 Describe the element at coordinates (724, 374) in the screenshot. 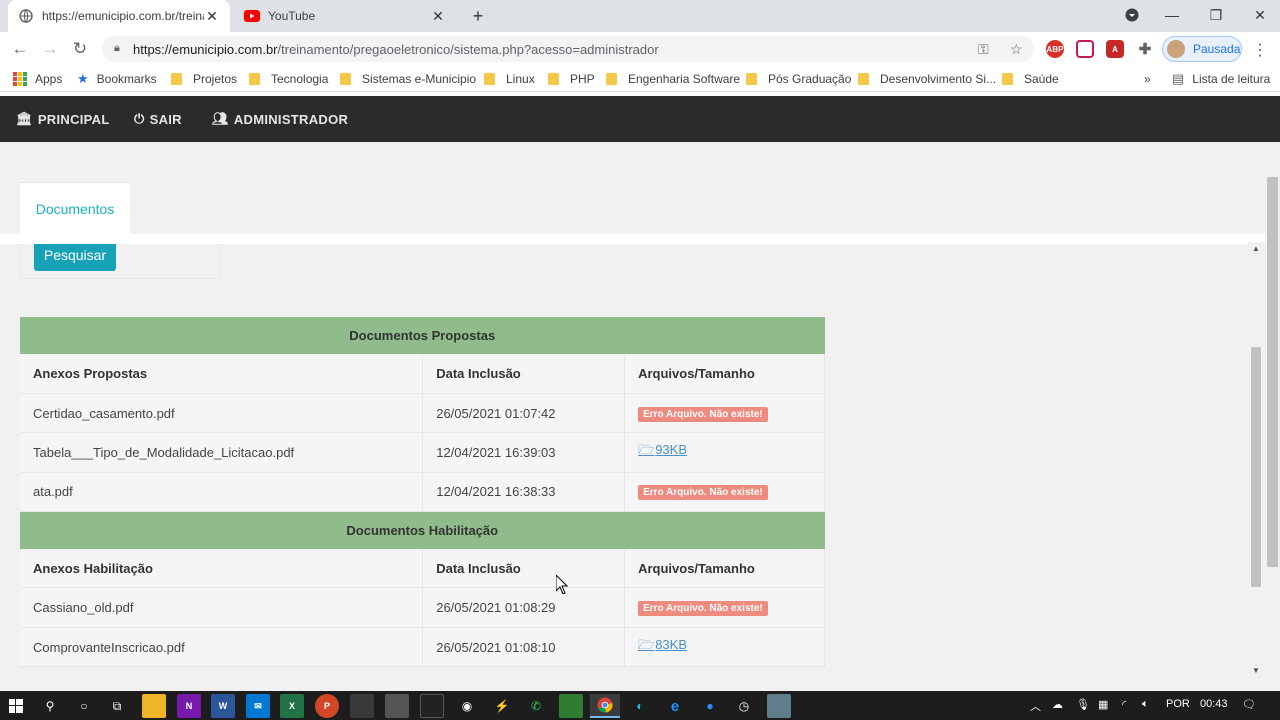

I see `column-header: Arquivos/Tamanho` at that location.